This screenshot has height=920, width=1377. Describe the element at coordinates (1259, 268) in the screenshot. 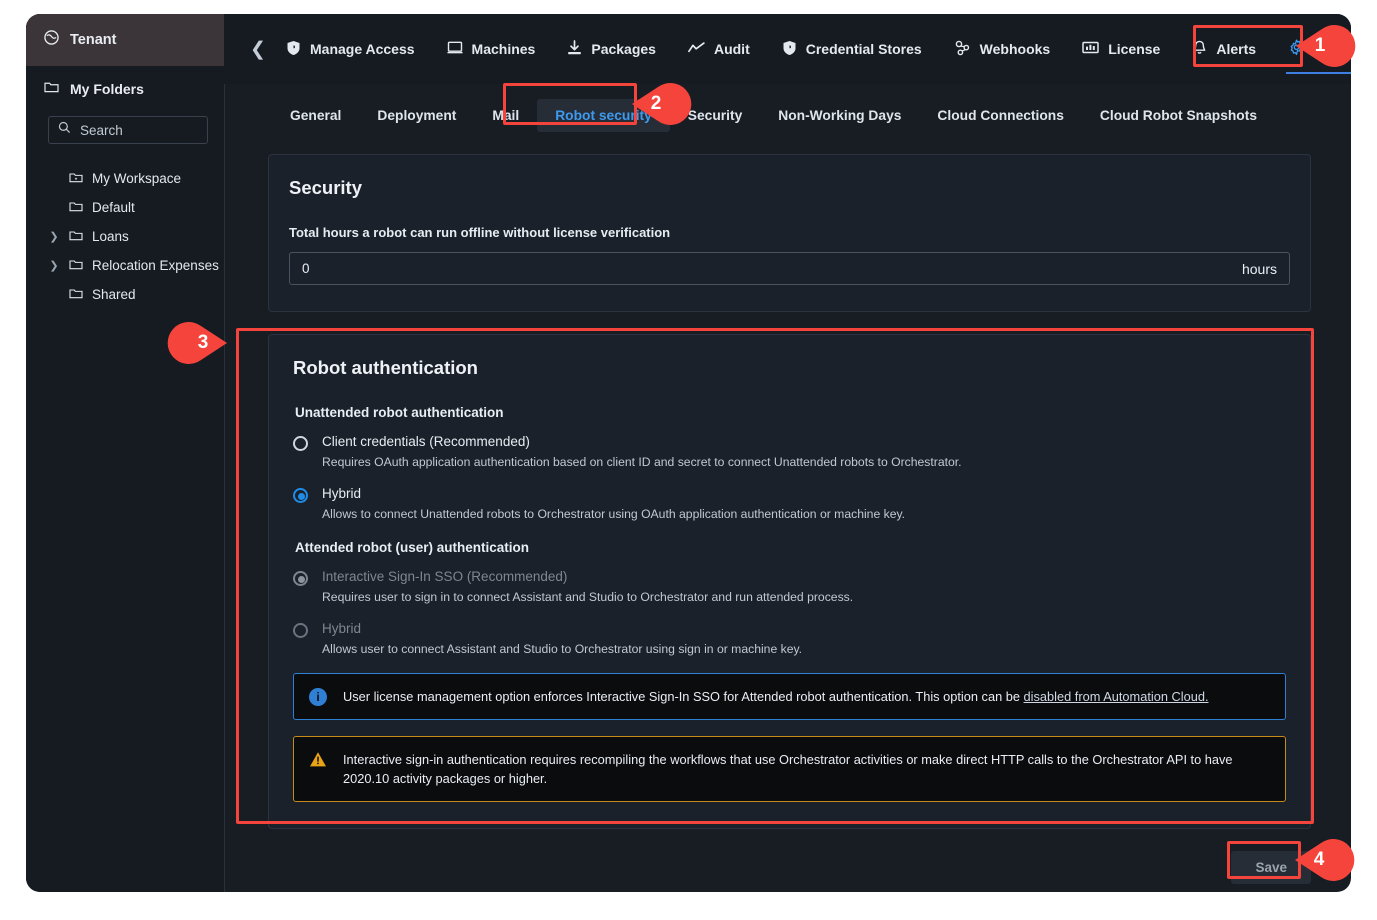

I see `offline-hours-suffix: hours` at that location.